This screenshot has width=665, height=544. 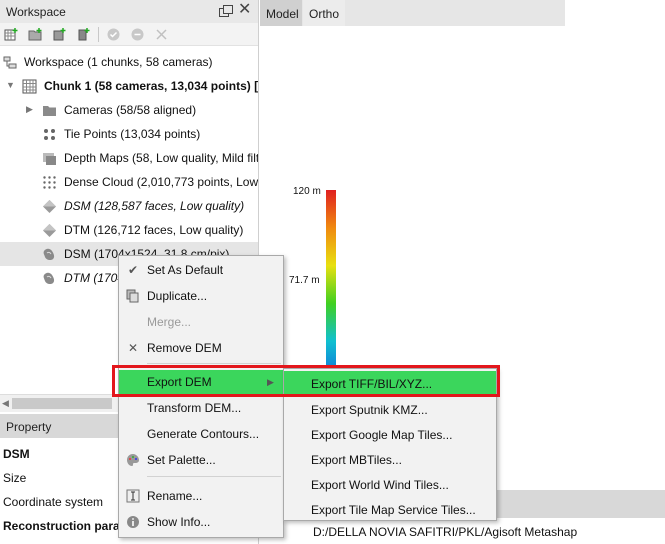 I want to click on property-row: Size, so click(x=15, y=478).